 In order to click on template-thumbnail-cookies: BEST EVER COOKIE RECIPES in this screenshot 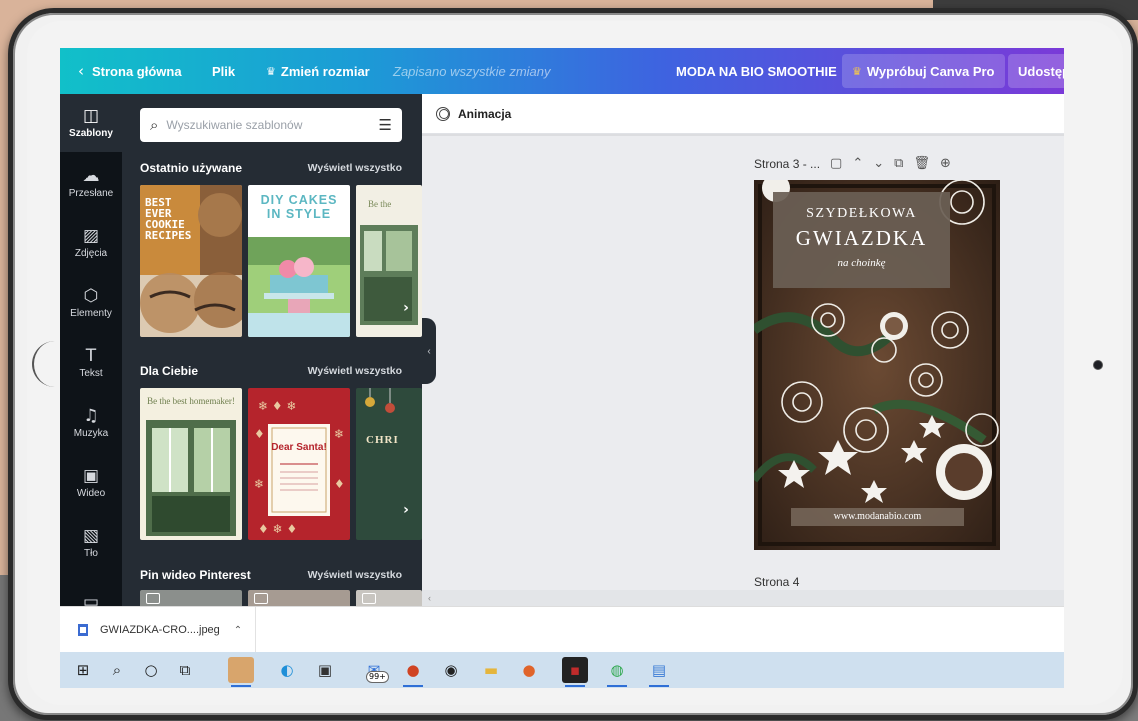, I will do `click(191, 261)`.